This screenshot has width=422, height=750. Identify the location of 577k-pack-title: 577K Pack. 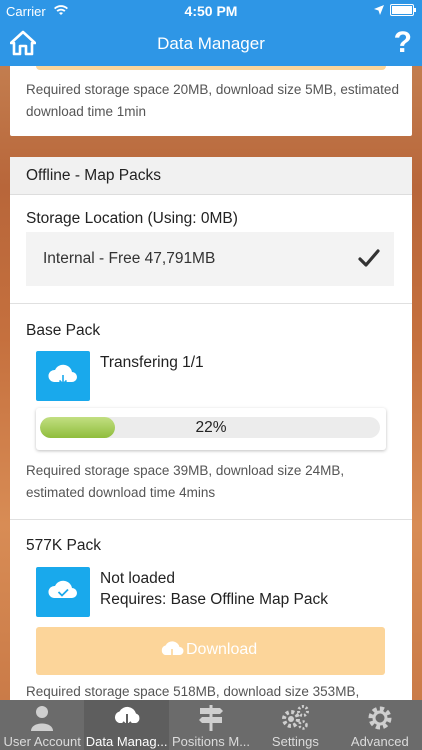
(63, 545).